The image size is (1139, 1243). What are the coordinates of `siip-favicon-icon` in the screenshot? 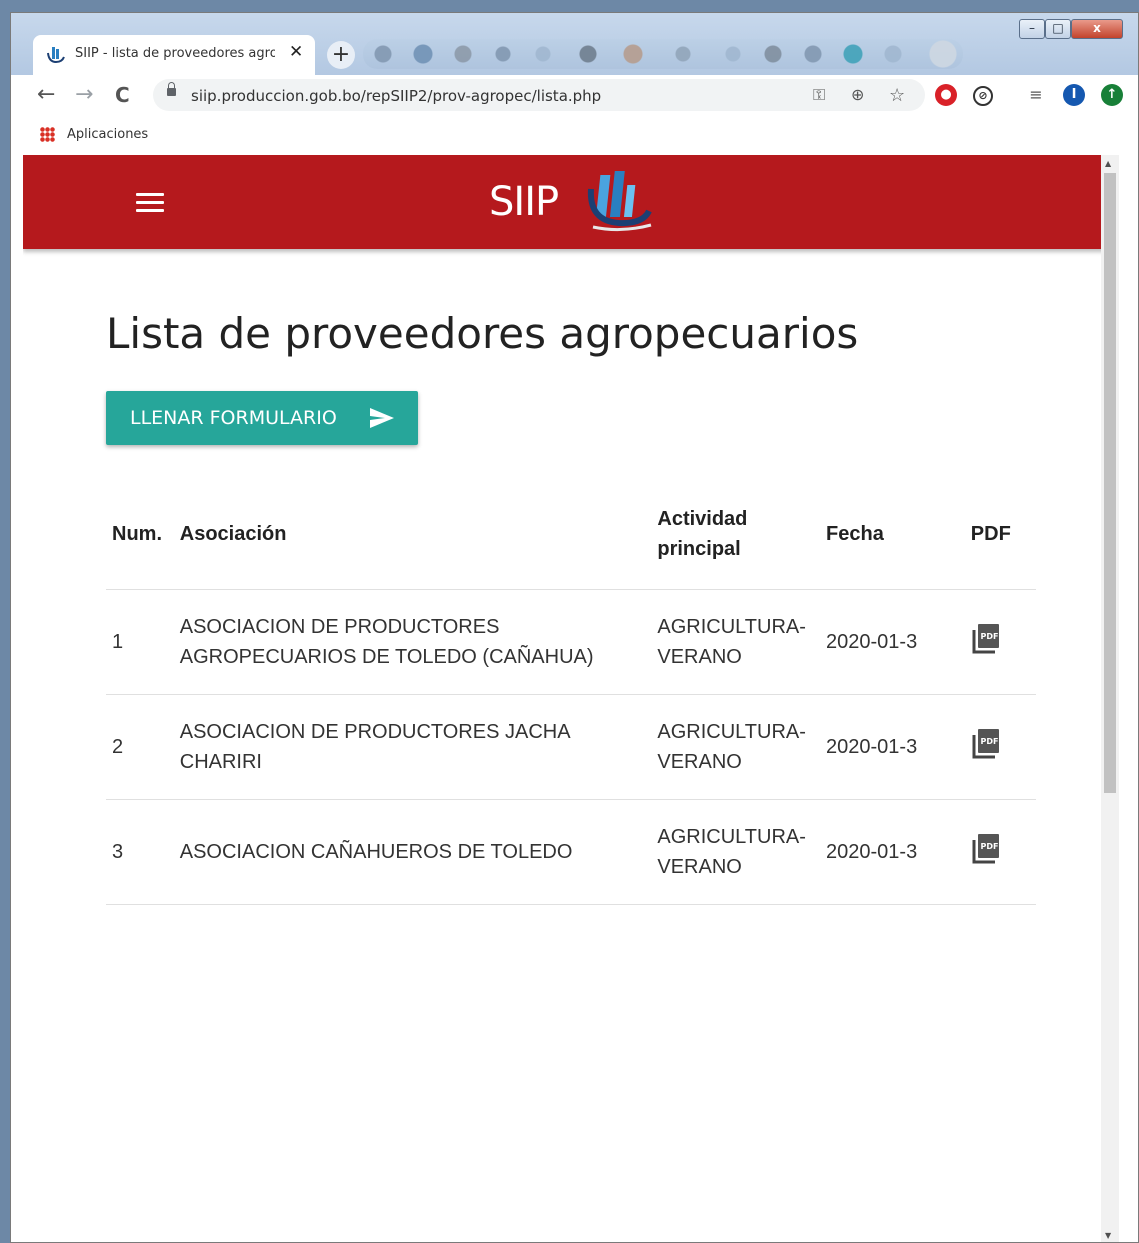 It's located at (56, 55).